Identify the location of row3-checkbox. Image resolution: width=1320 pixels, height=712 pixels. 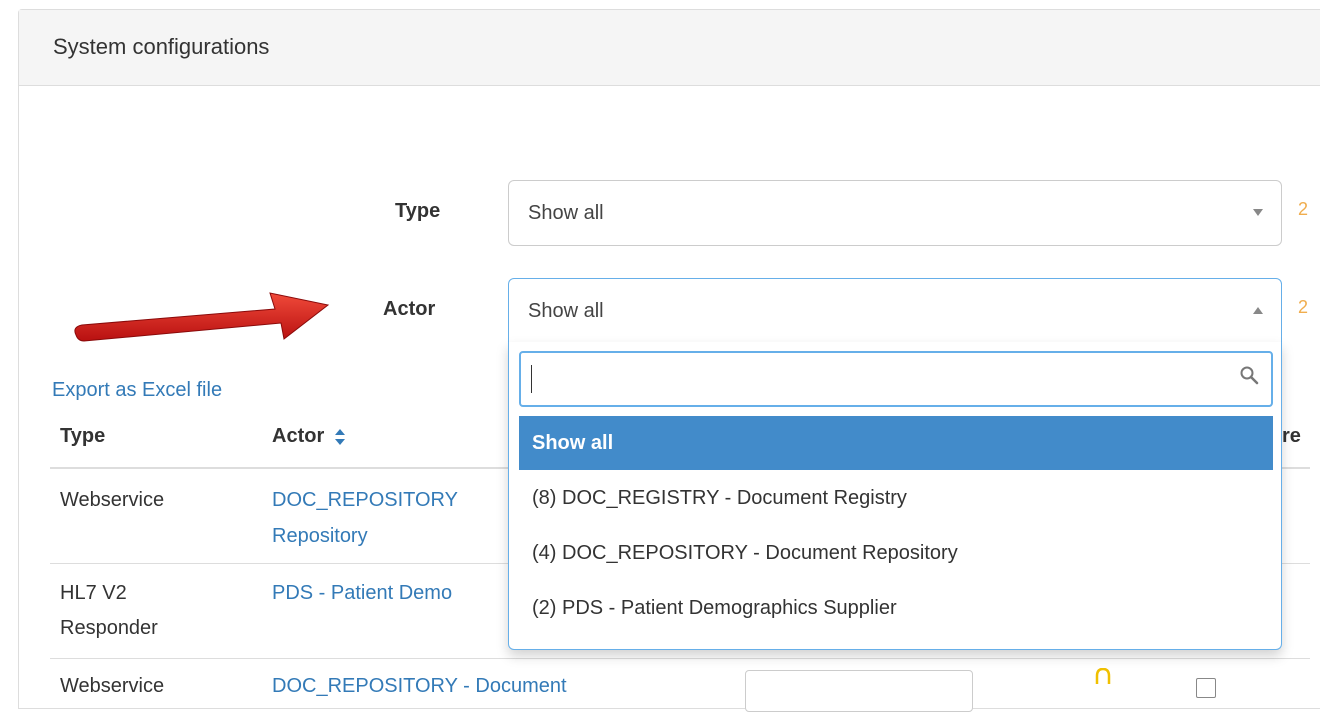
(1206, 688).